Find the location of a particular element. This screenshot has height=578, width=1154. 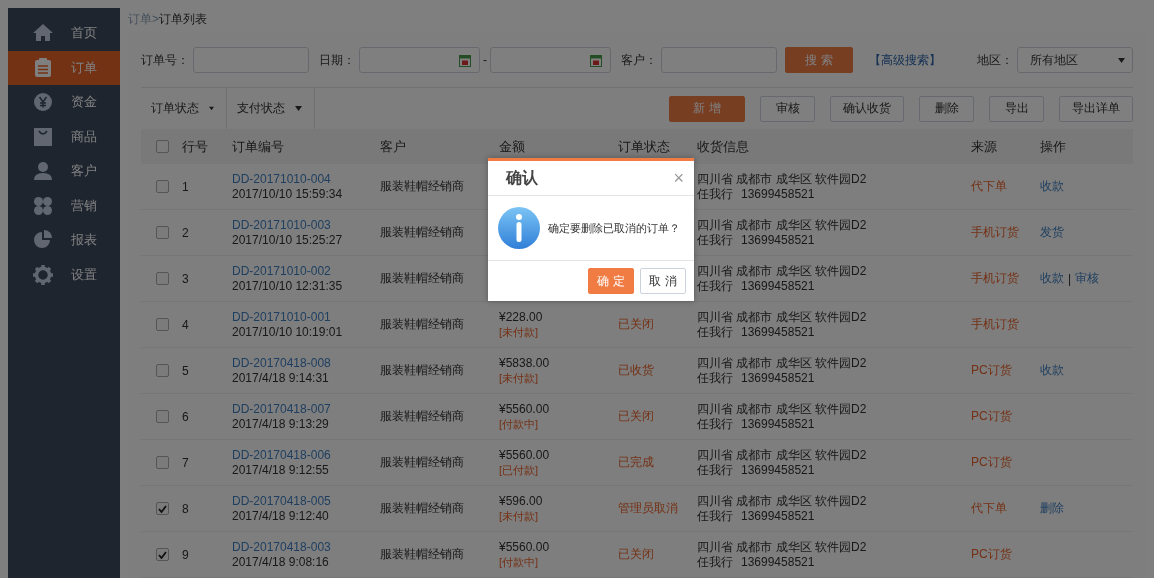

region-select: 所有地区 is located at coordinates (1075, 60).